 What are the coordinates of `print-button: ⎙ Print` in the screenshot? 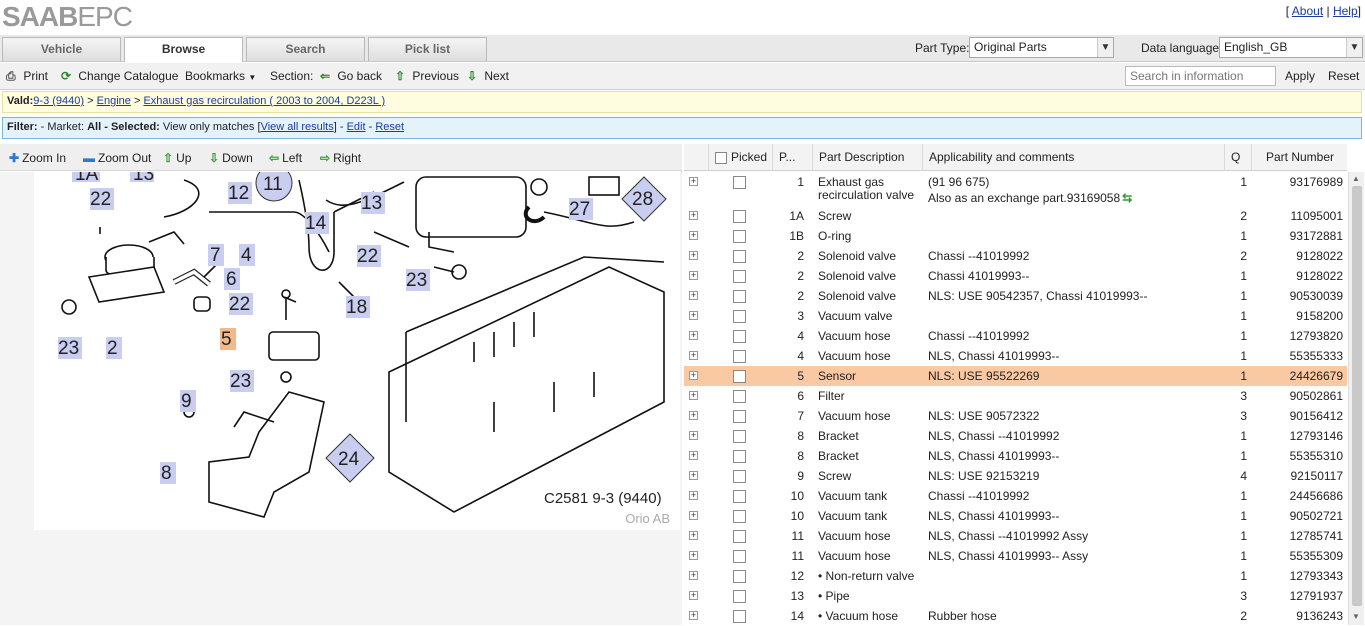 It's located at (27, 76).